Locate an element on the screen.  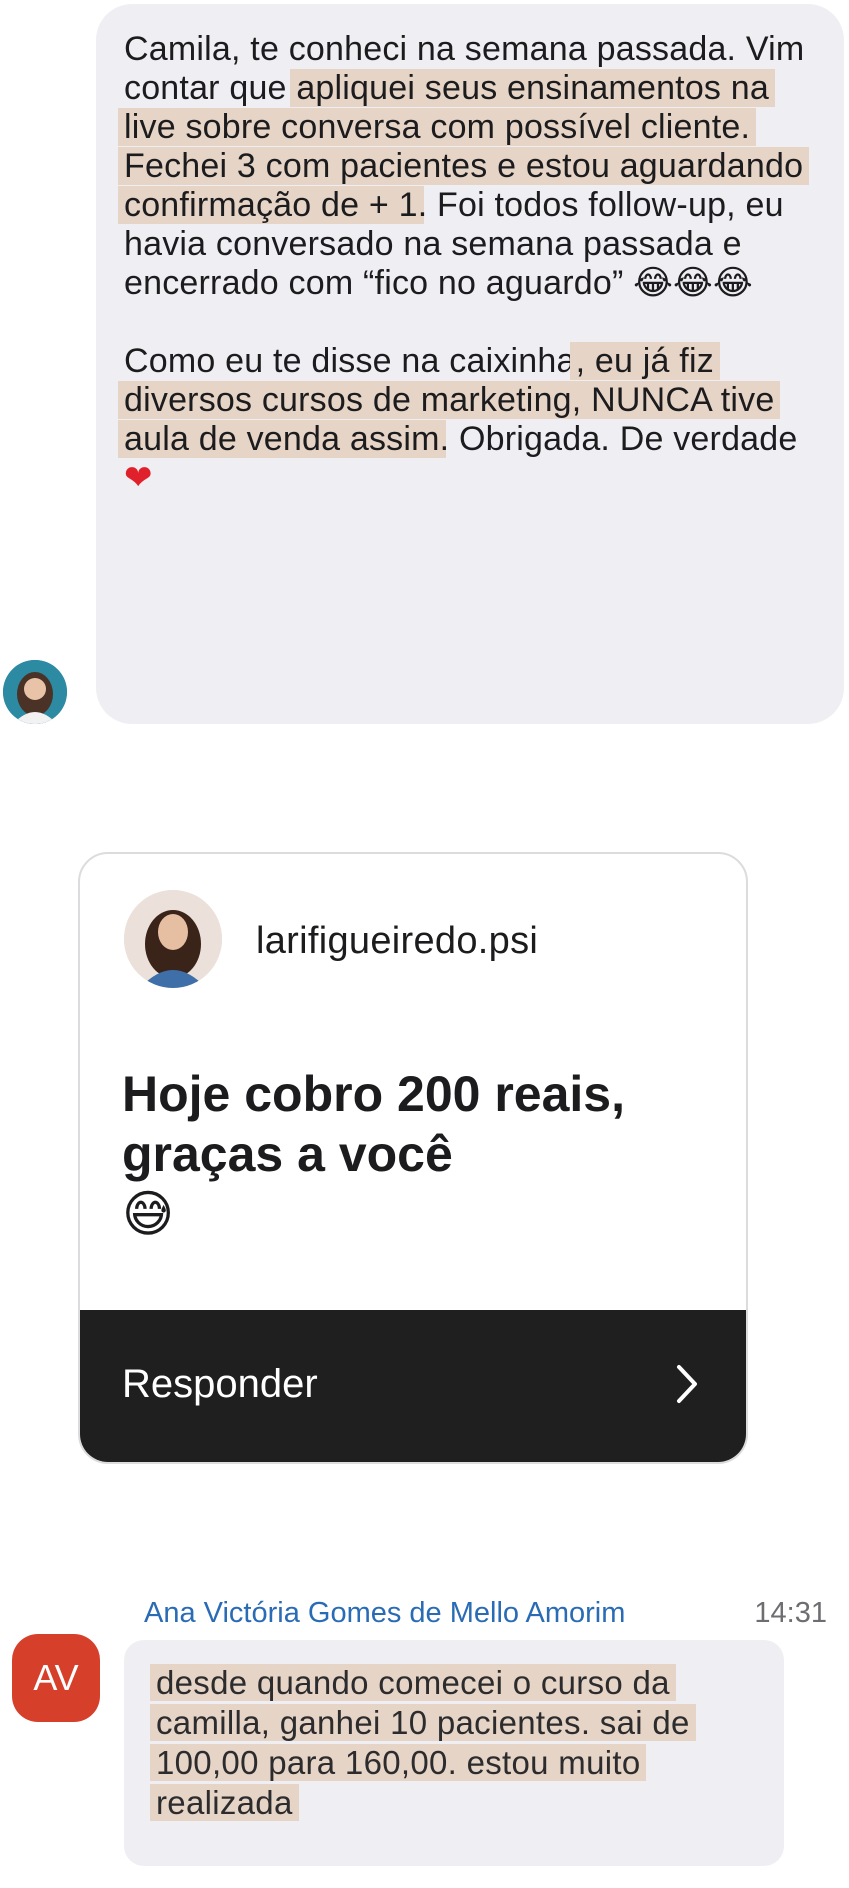
story-text: Hoje cobro 200 reais, graças a você 😅 is located at coordinates (402, 1154).